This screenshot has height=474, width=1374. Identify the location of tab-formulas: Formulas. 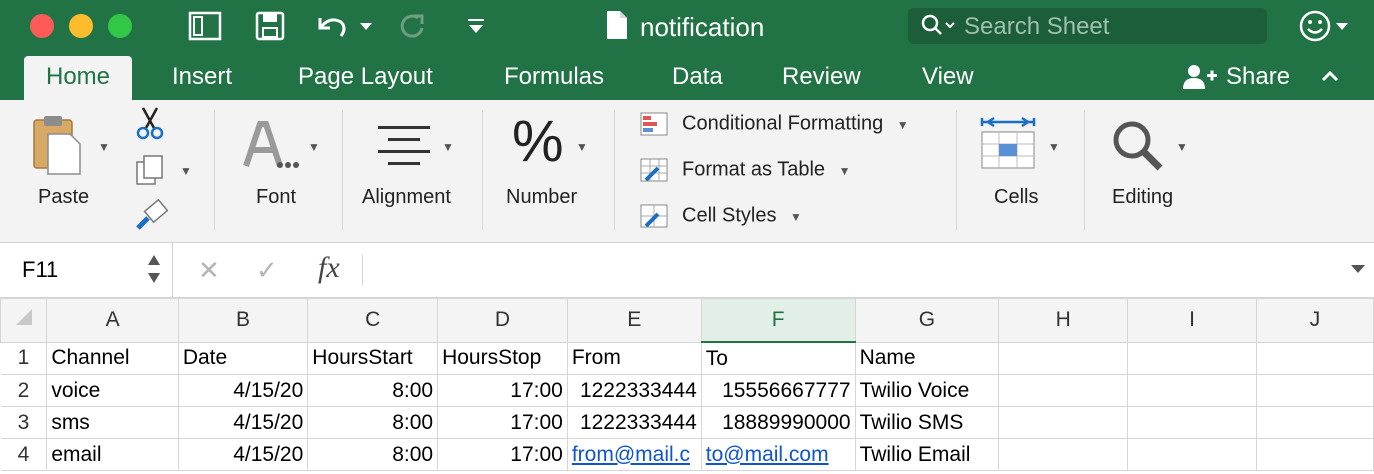
(554, 77).